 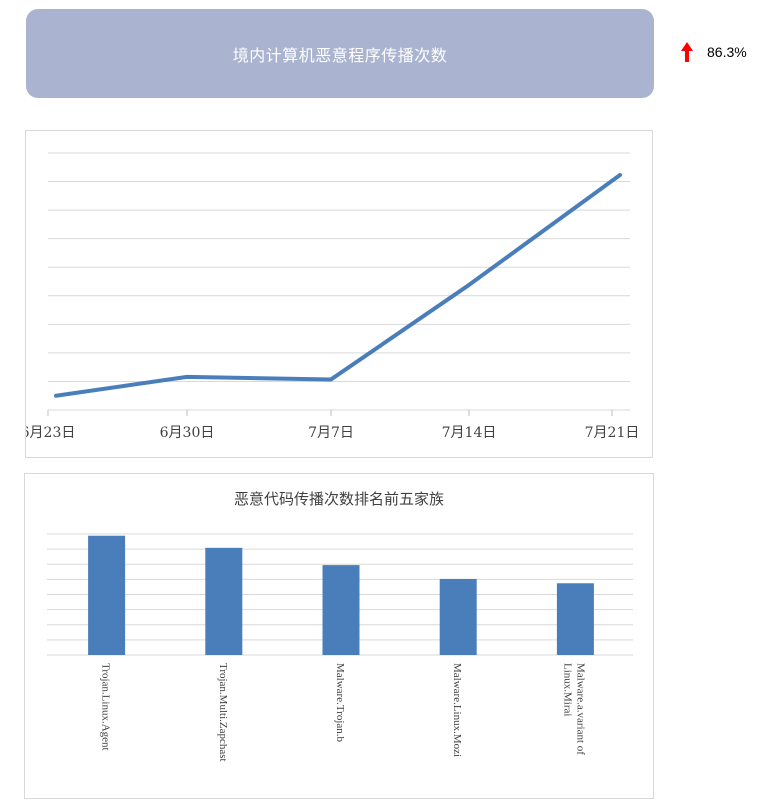 I want to click on trend-indicator: 86.3%, so click(x=713, y=52).